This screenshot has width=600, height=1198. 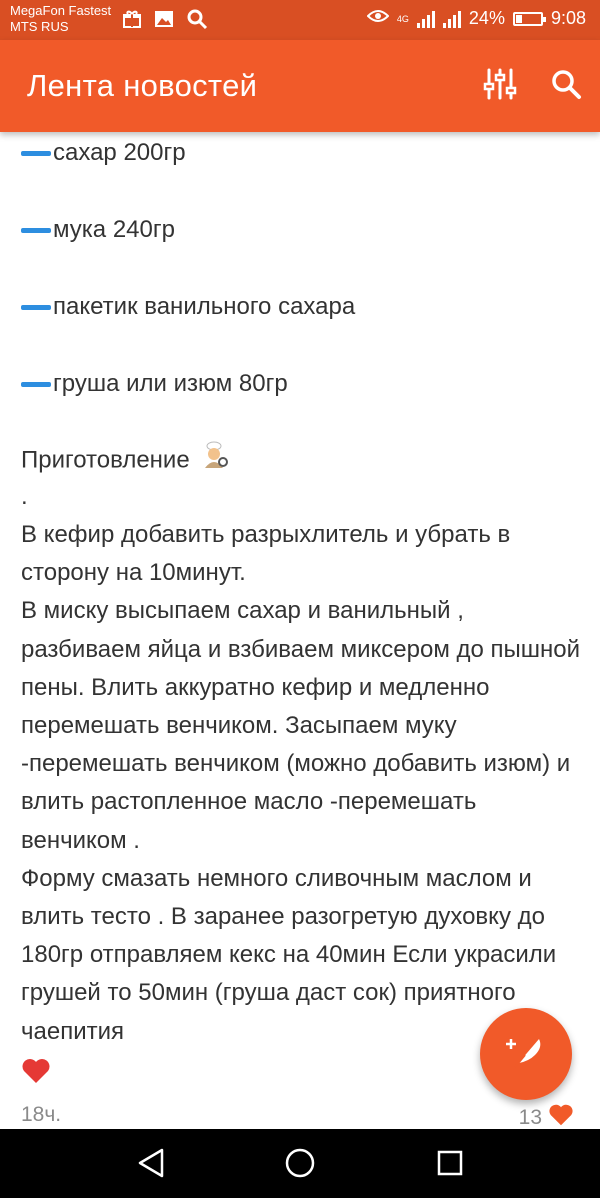 What do you see at coordinates (204, 306) in the screenshot?
I see `ingredient-text: пакетик ванильного сахара` at bounding box center [204, 306].